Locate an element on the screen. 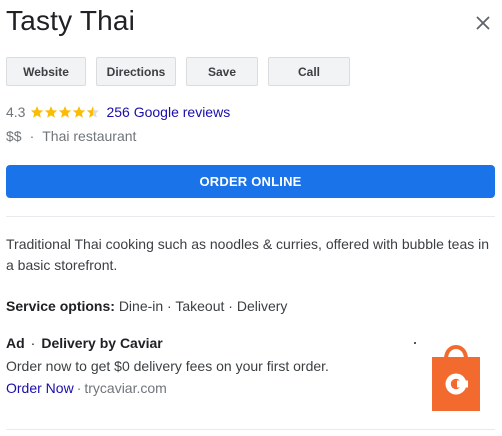 The image size is (502, 436). reviews-link: 256 Google reviews is located at coordinates (168, 112).